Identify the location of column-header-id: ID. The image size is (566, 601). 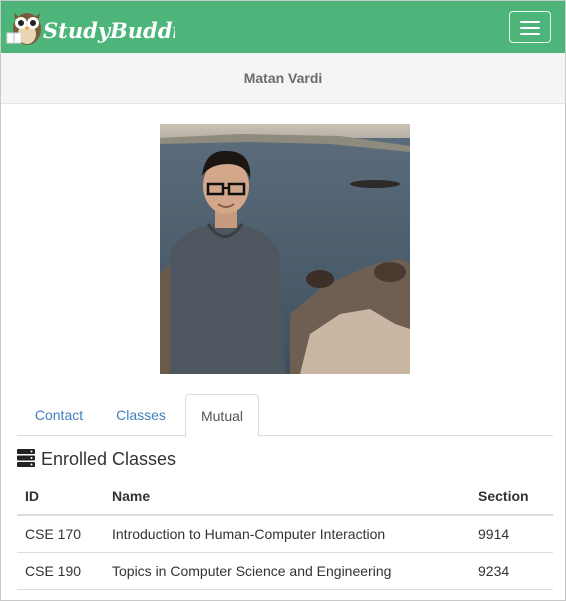
(60, 496).